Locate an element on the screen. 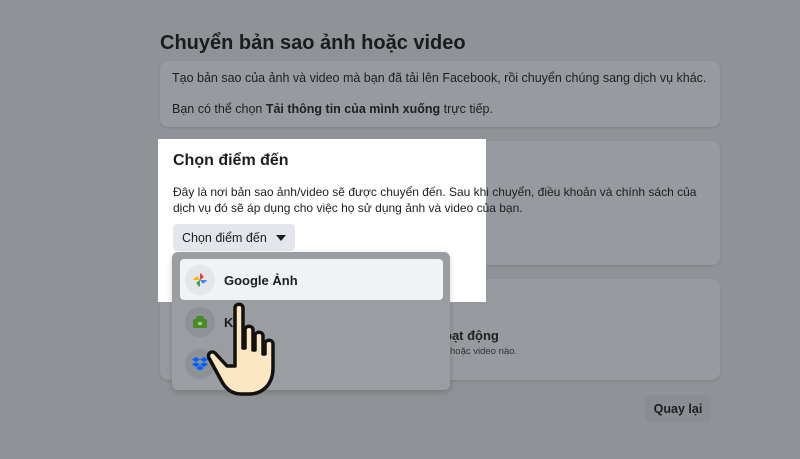 The image size is (800, 459). download-info-link: Tải thông tin của mình xuống is located at coordinates (353, 109).